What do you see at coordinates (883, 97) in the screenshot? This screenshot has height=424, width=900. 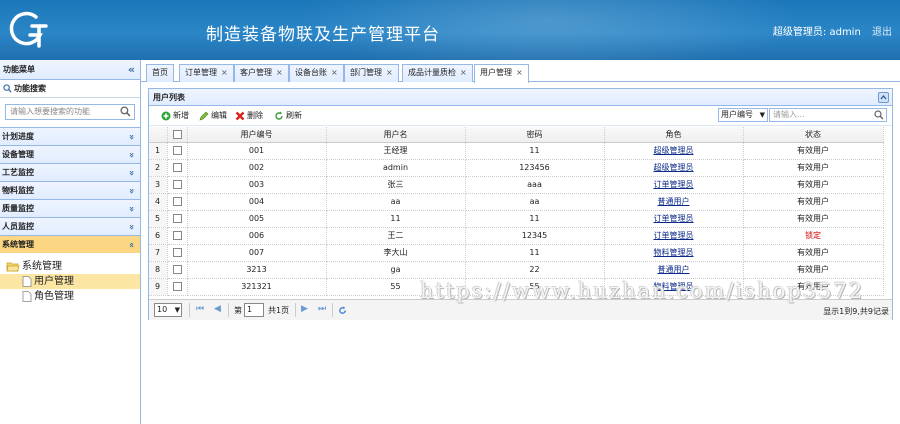 I see `collapse-panel-icon` at bounding box center [883, 97].